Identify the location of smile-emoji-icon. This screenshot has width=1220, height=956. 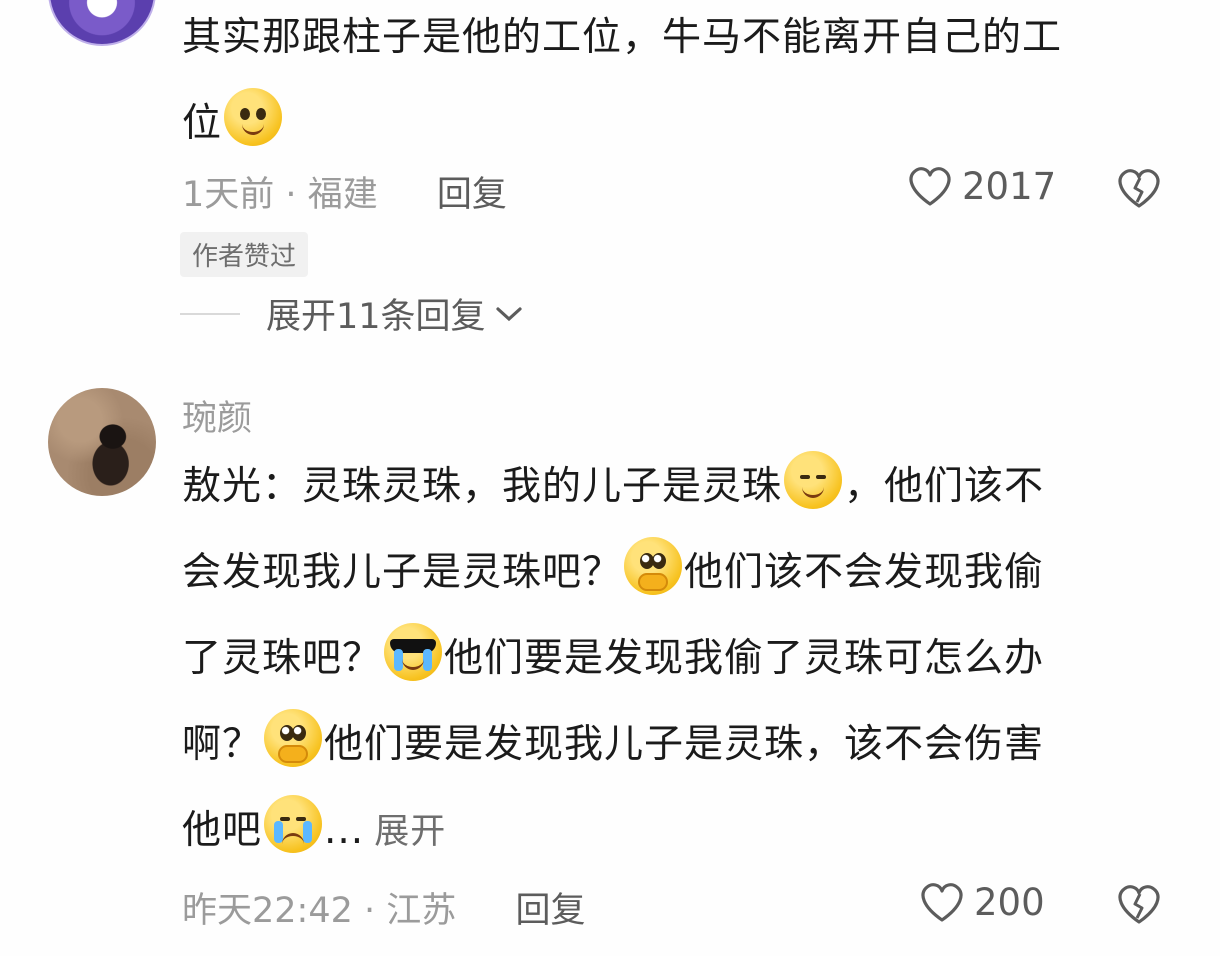
(253, 117).